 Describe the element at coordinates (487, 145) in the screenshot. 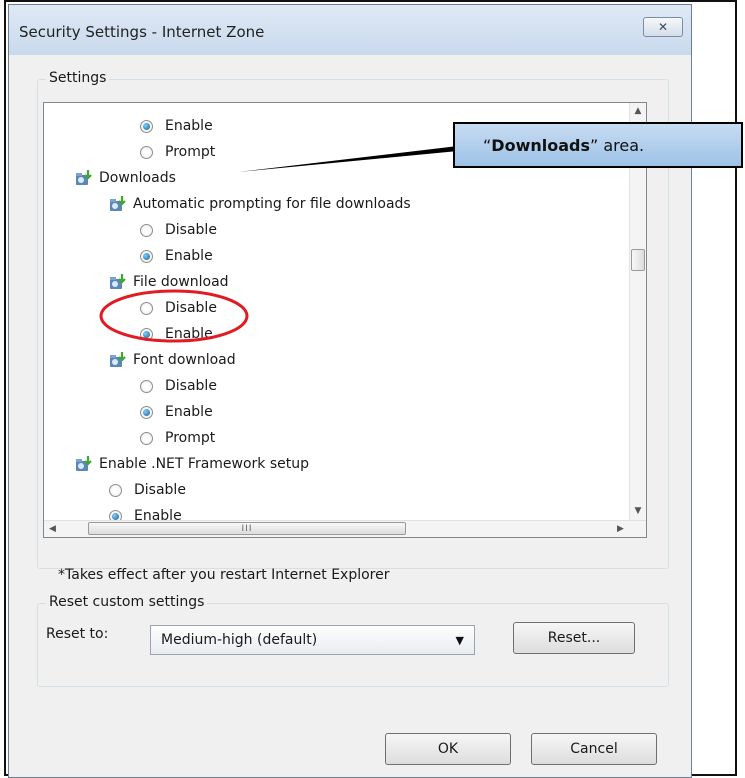

I see `callout-quote-open: “` at that location.